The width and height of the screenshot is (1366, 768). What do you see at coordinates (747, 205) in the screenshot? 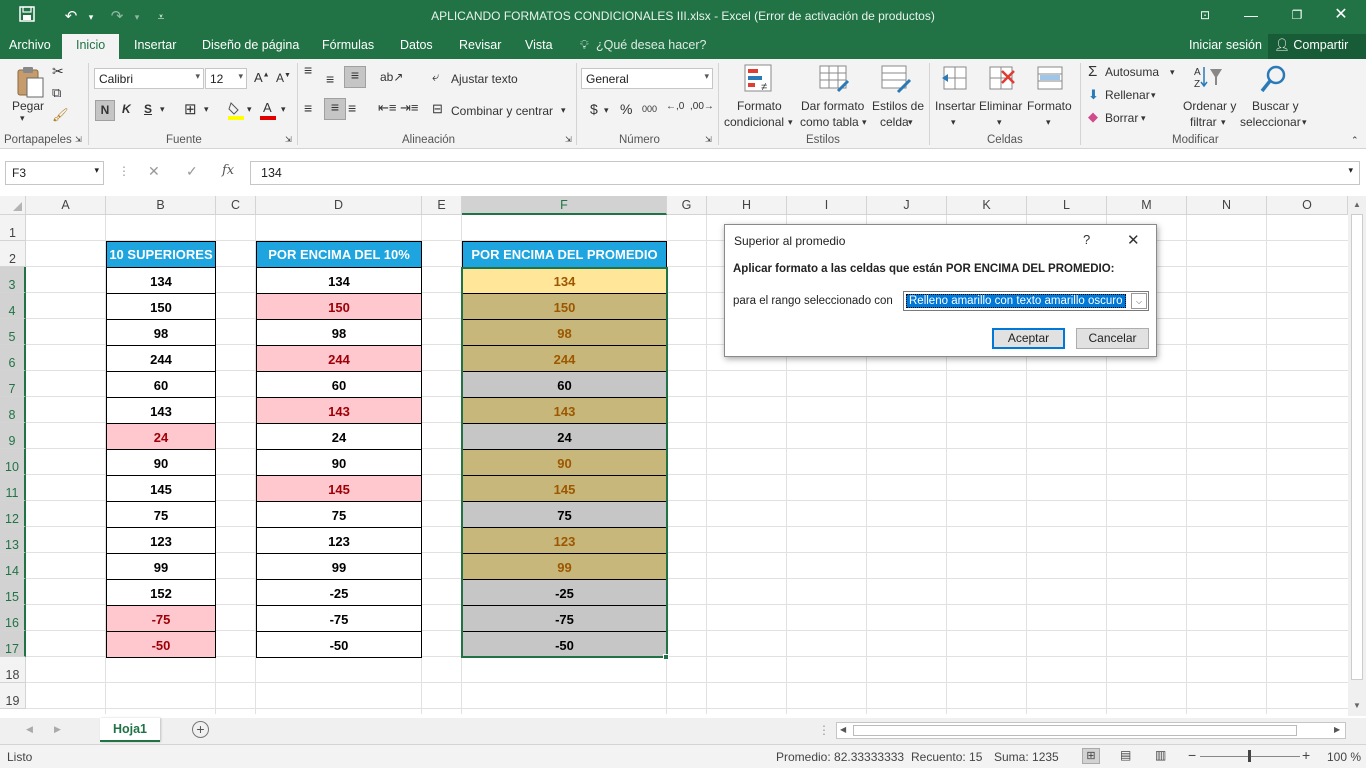
I see `column-header-h: H` at bounding box center [747, 205].